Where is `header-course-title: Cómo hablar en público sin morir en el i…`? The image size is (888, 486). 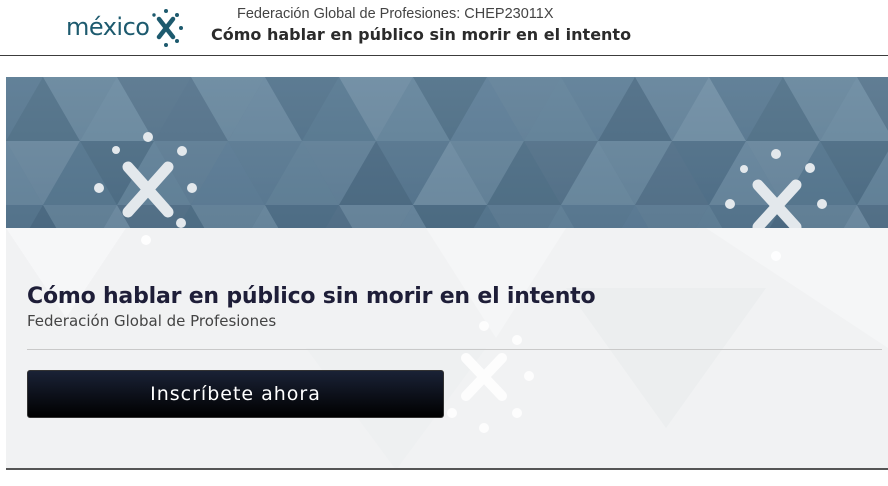
header-course-title: Cómo hablar en público sin morir en el i… is located at coordinates (421, 34).